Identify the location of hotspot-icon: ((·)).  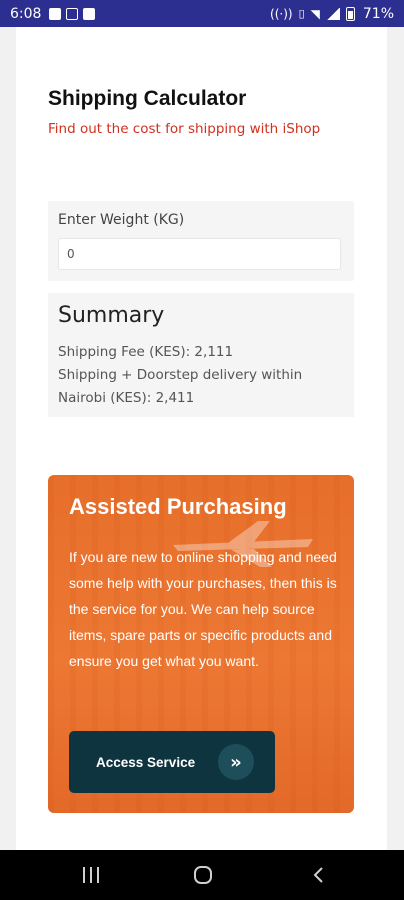
(281, 13).